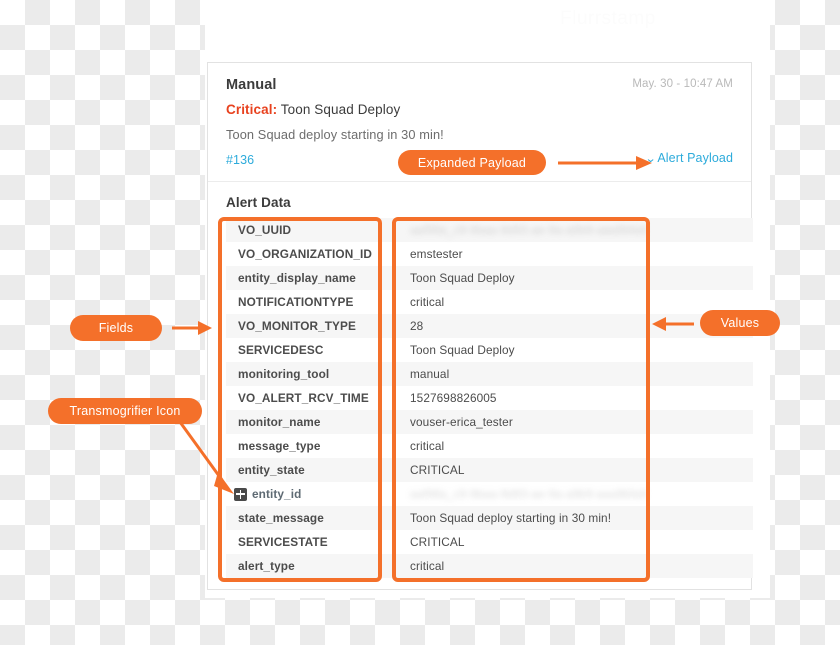  I want to click on field-name-cell: NOTIFICATIONTYPE, so click(312, 302).